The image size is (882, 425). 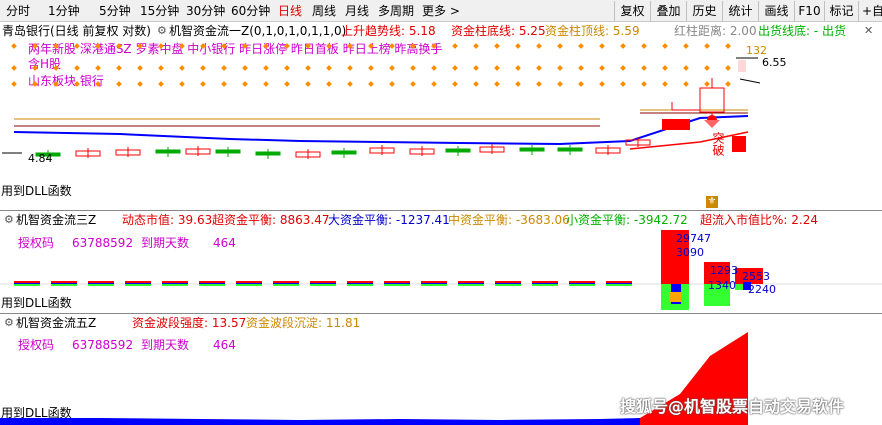 What do you see at coordinates (36, 303) in the screenshot?
I see `dll-notice-pane2: 用到DLL函数` at bounding box center [36, 303].